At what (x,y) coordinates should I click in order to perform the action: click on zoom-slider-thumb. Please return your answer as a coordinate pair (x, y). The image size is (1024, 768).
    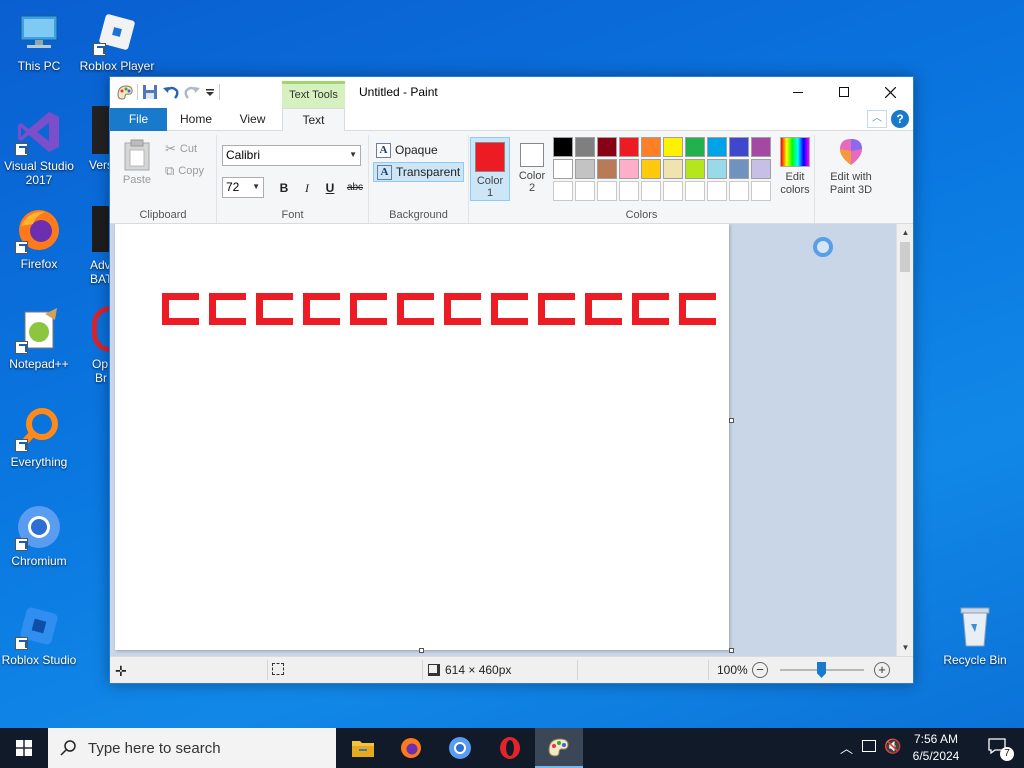
    Looking at the image, I should click on (821, 670).